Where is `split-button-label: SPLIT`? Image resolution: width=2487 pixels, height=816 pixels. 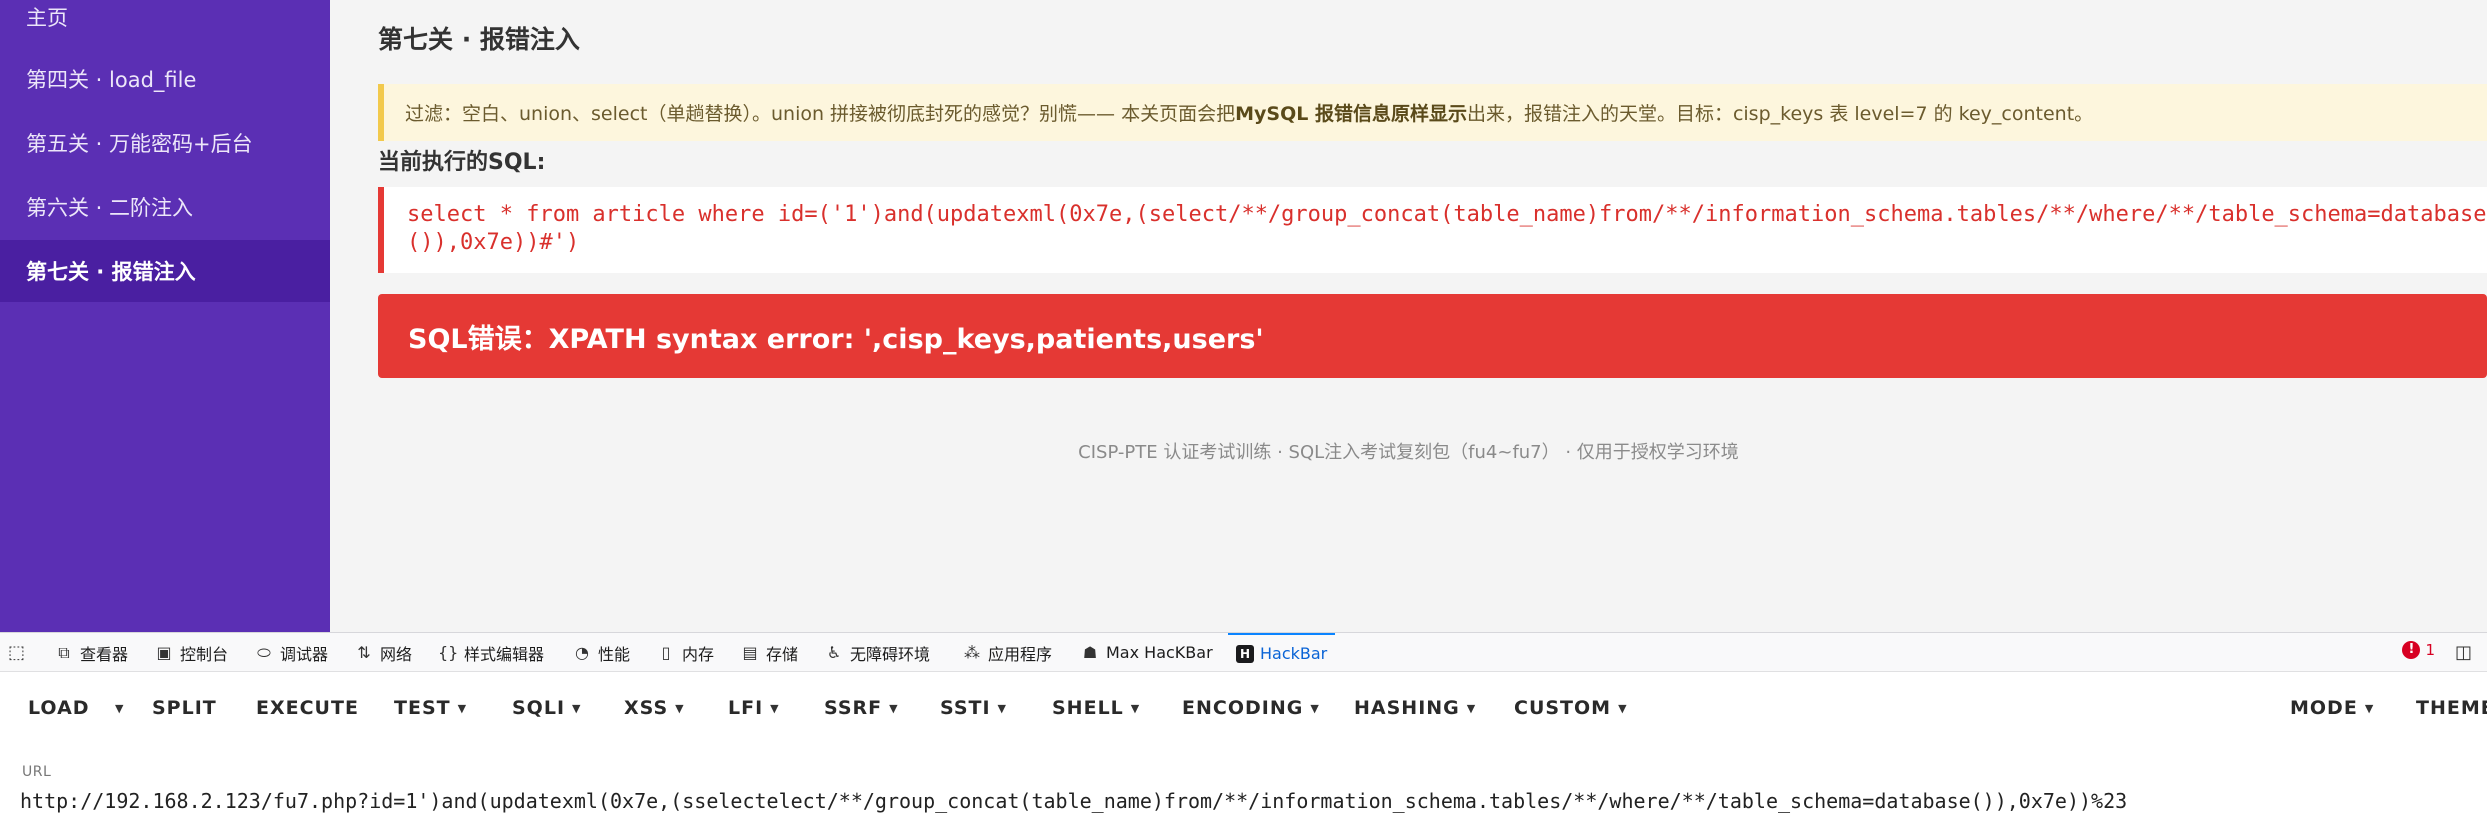 split-button-label: SPLIT is located at coordinates (184, 708).